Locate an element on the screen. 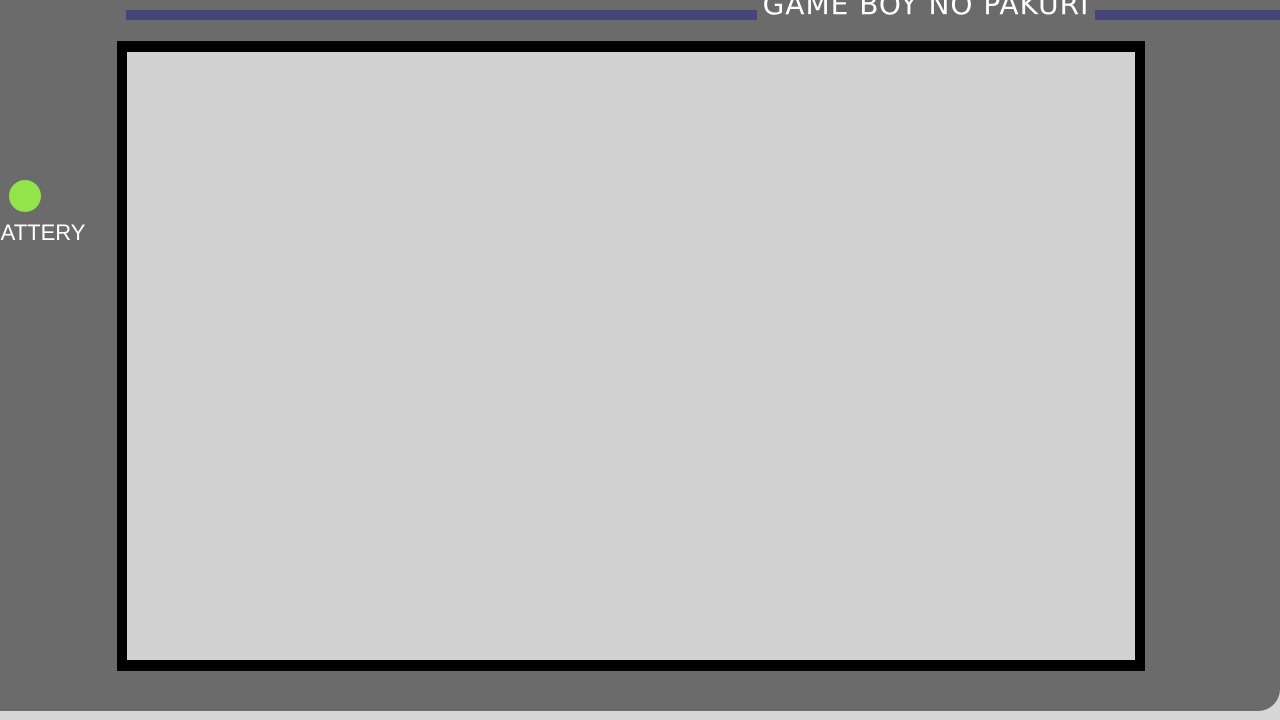 The image size is (1280, 720). battery-led-icon is located at coordinates (25, 196).